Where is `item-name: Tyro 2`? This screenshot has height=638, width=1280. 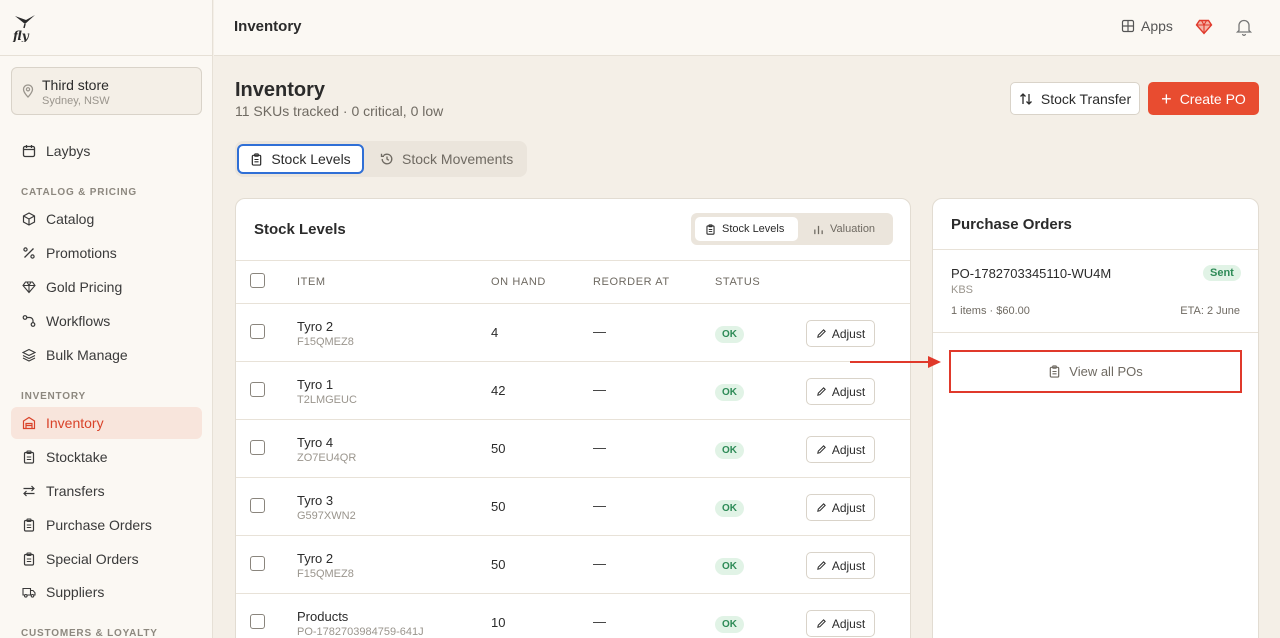
item-name: Tyro 2 is located at coordinates (315, 326).